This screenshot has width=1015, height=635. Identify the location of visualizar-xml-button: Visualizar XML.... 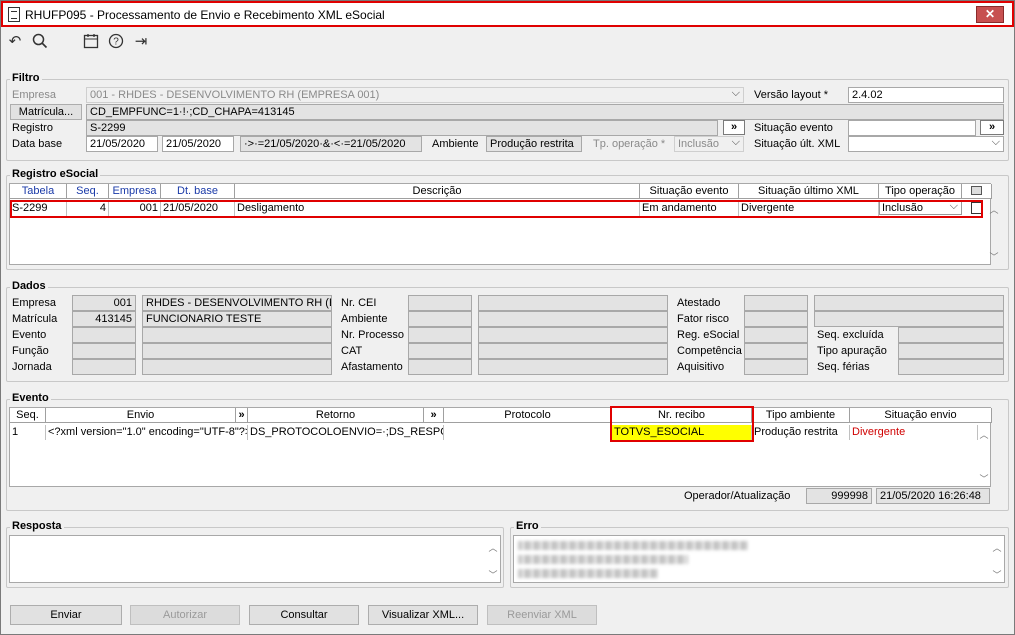
(423, 615).